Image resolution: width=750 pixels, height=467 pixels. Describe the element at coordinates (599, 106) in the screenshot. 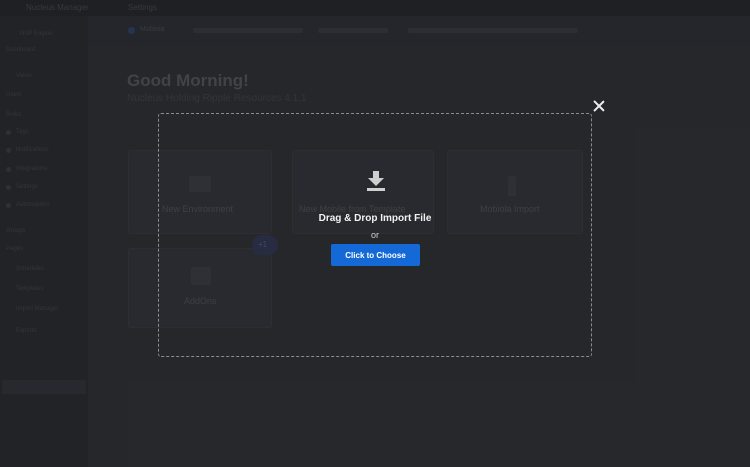

I see `close-icon` at that location.